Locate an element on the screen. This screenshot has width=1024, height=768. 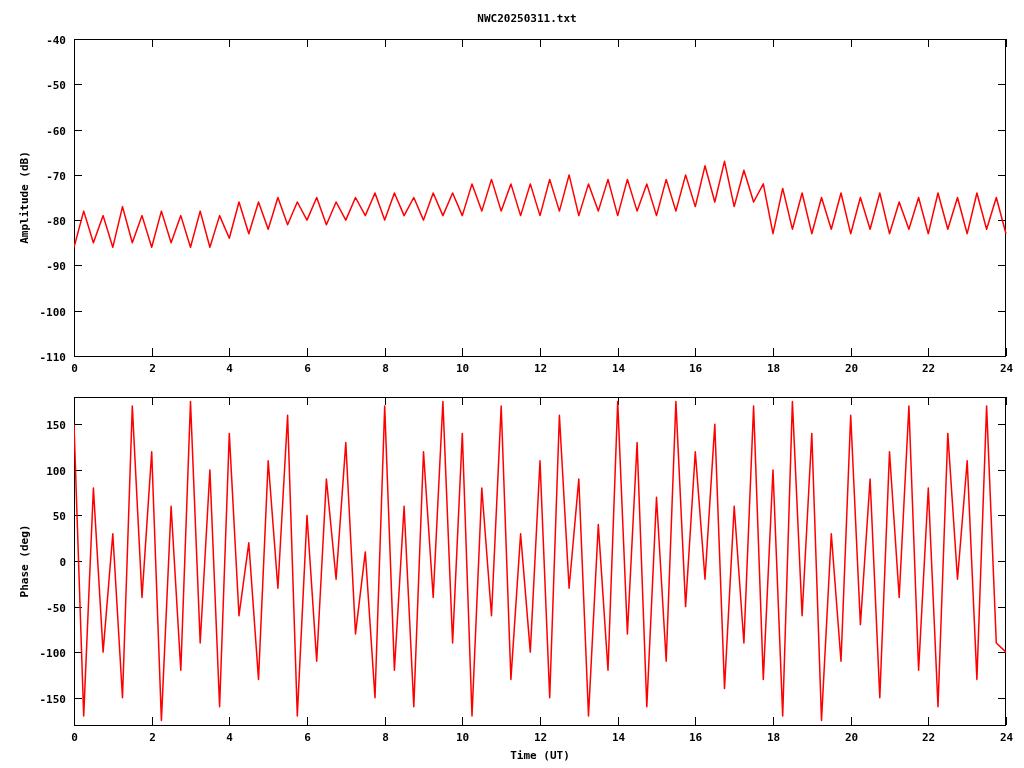
tick-label: 150 is located at coordinates (56, 425).